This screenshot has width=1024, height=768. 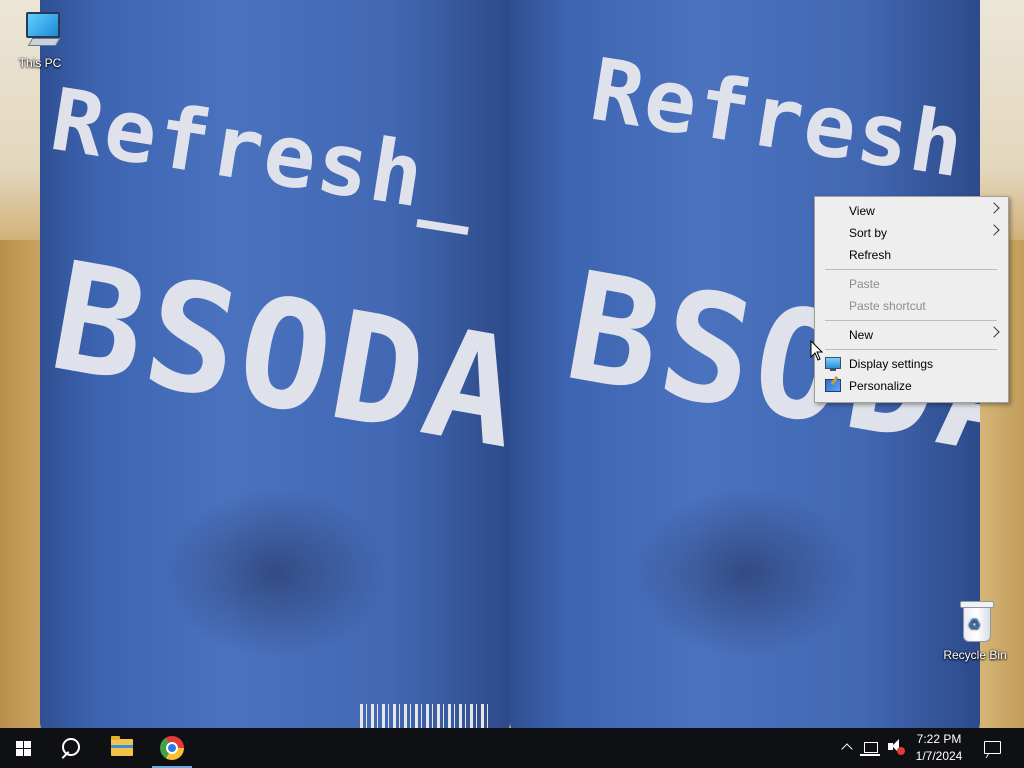 I want to click on menu-item-paste-shortcut: Paste shortcut, so click(x=911, y=305).